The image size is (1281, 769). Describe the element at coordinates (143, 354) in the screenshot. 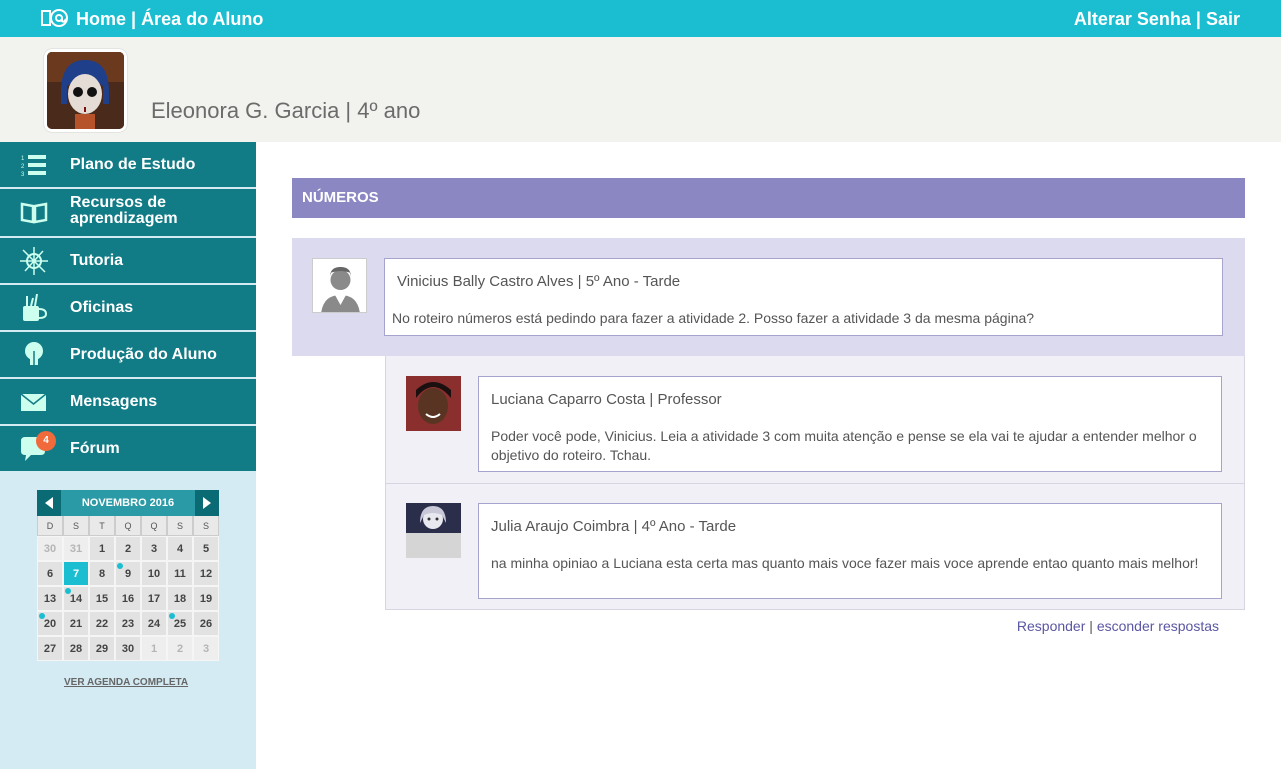

I see `sidebar-item-label: Produção do Aluno` at that location.